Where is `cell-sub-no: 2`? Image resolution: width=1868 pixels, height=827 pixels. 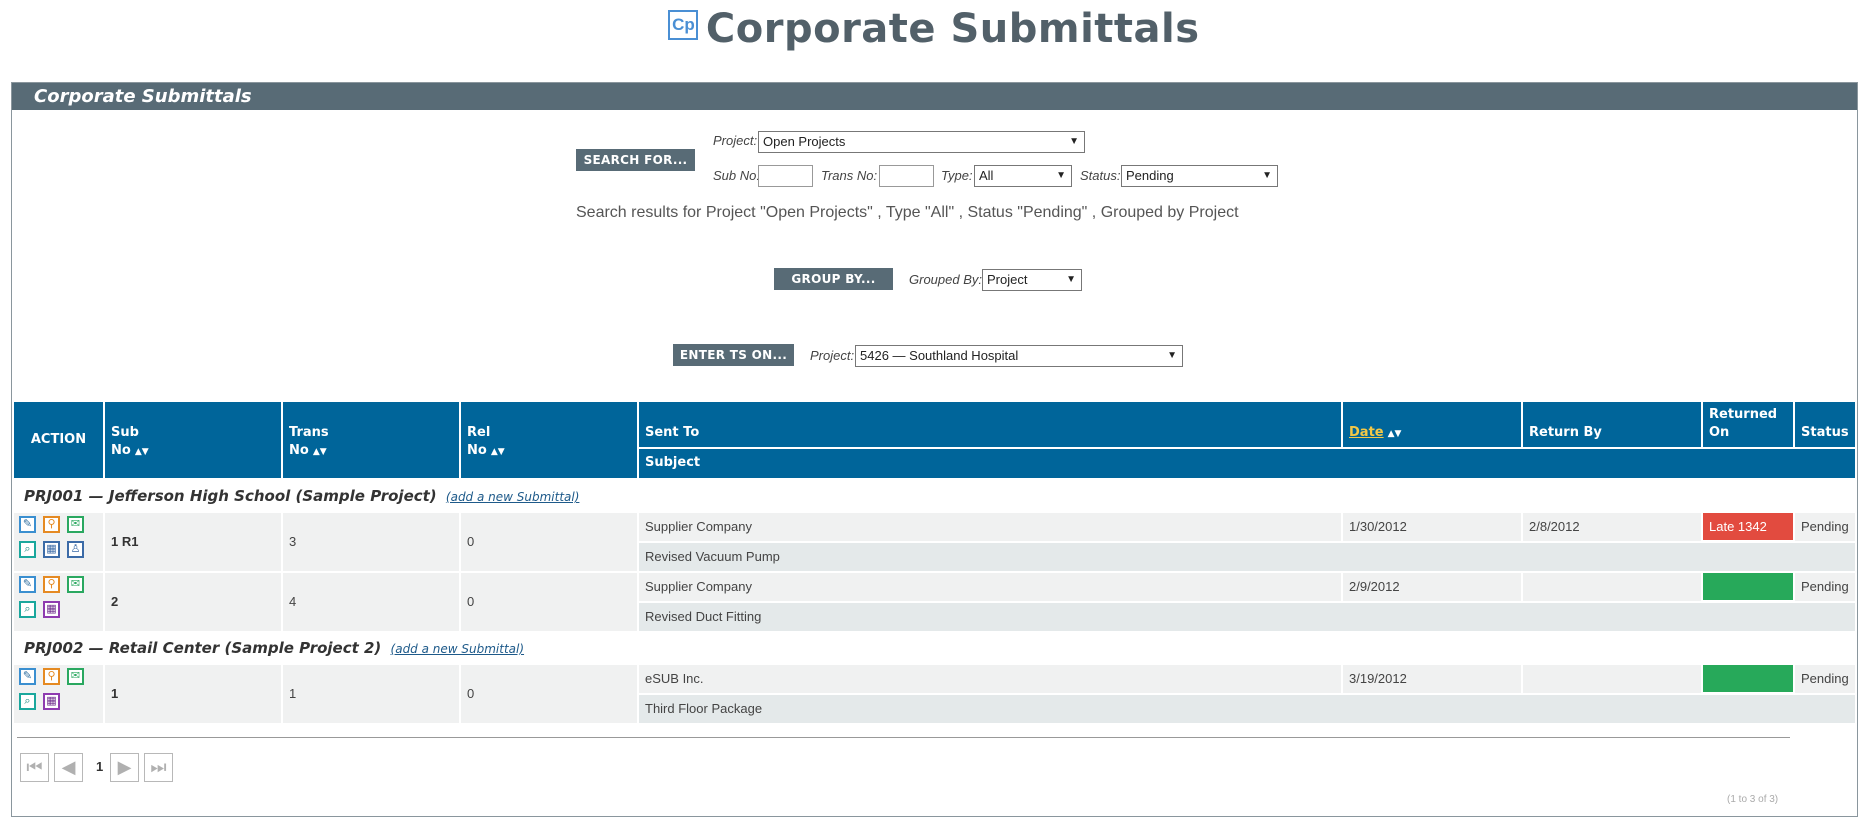
cell-sub-no: 2 is located at coordinates (193, 602).